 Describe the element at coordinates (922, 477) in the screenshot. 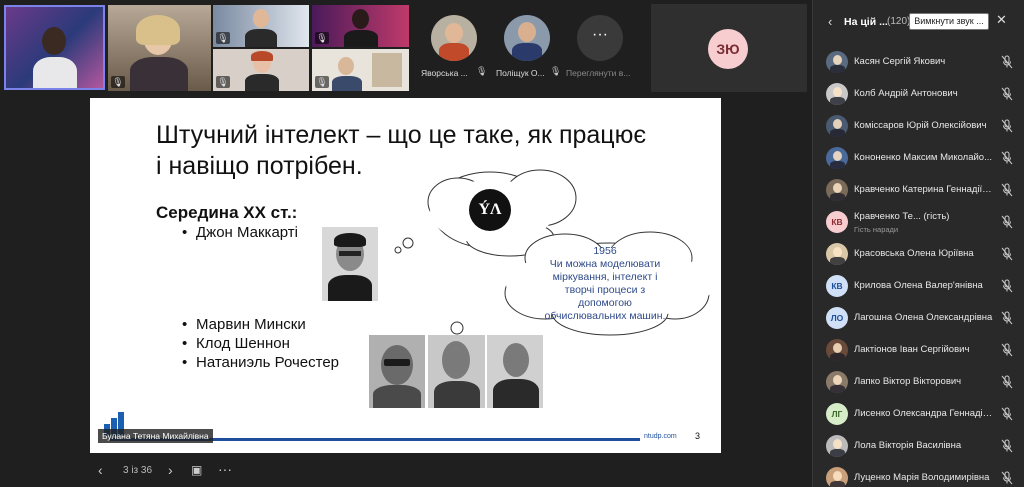

I see `participant-name: Луценко Марія Володимирівна` at that location.